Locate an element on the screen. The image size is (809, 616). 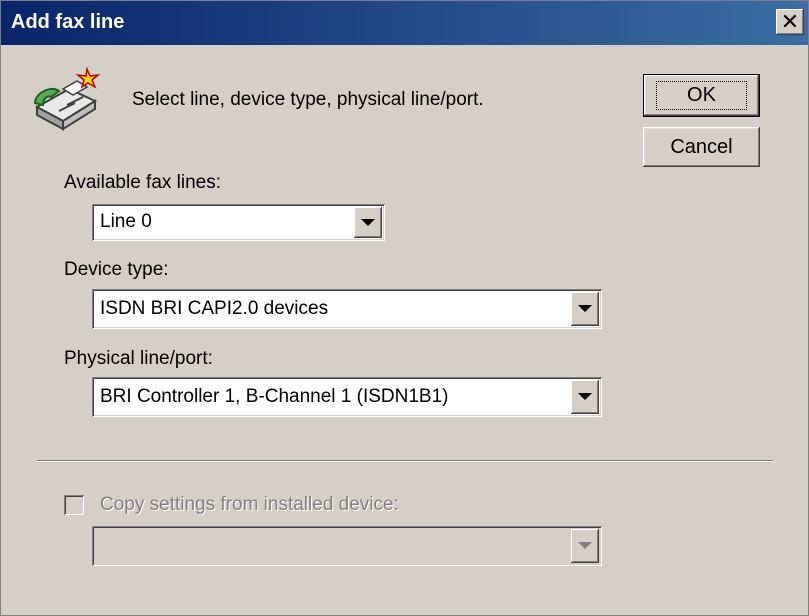
cancel-button-label: Cancel is located at coordinates (701, 146).